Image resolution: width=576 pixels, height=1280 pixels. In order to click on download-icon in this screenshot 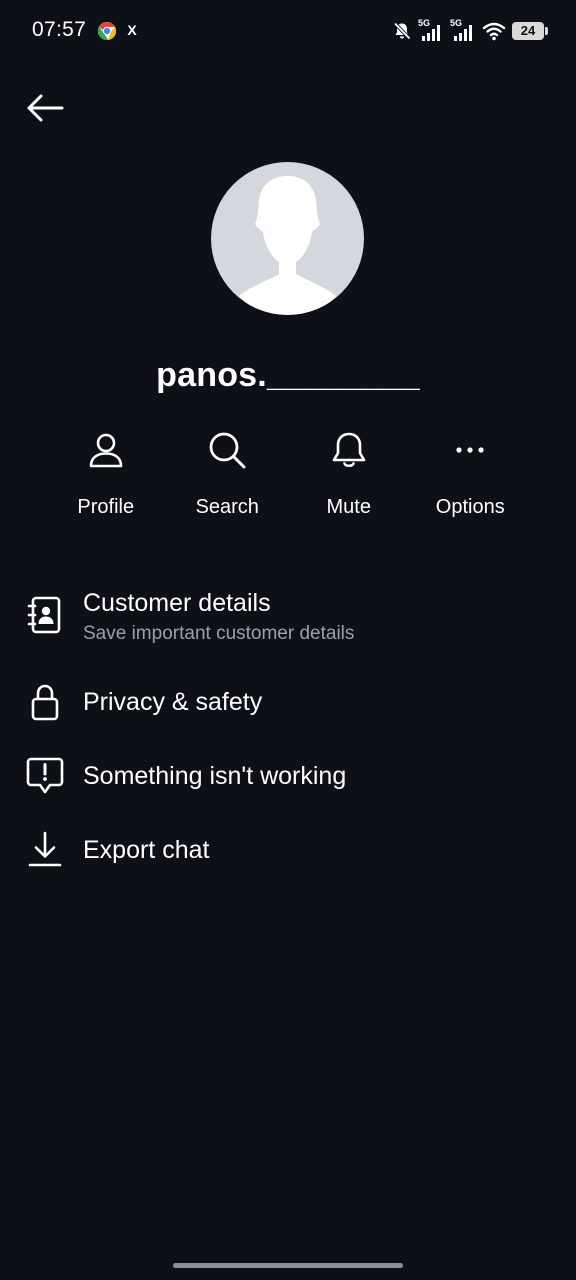, I will do `click(45, 850)`.